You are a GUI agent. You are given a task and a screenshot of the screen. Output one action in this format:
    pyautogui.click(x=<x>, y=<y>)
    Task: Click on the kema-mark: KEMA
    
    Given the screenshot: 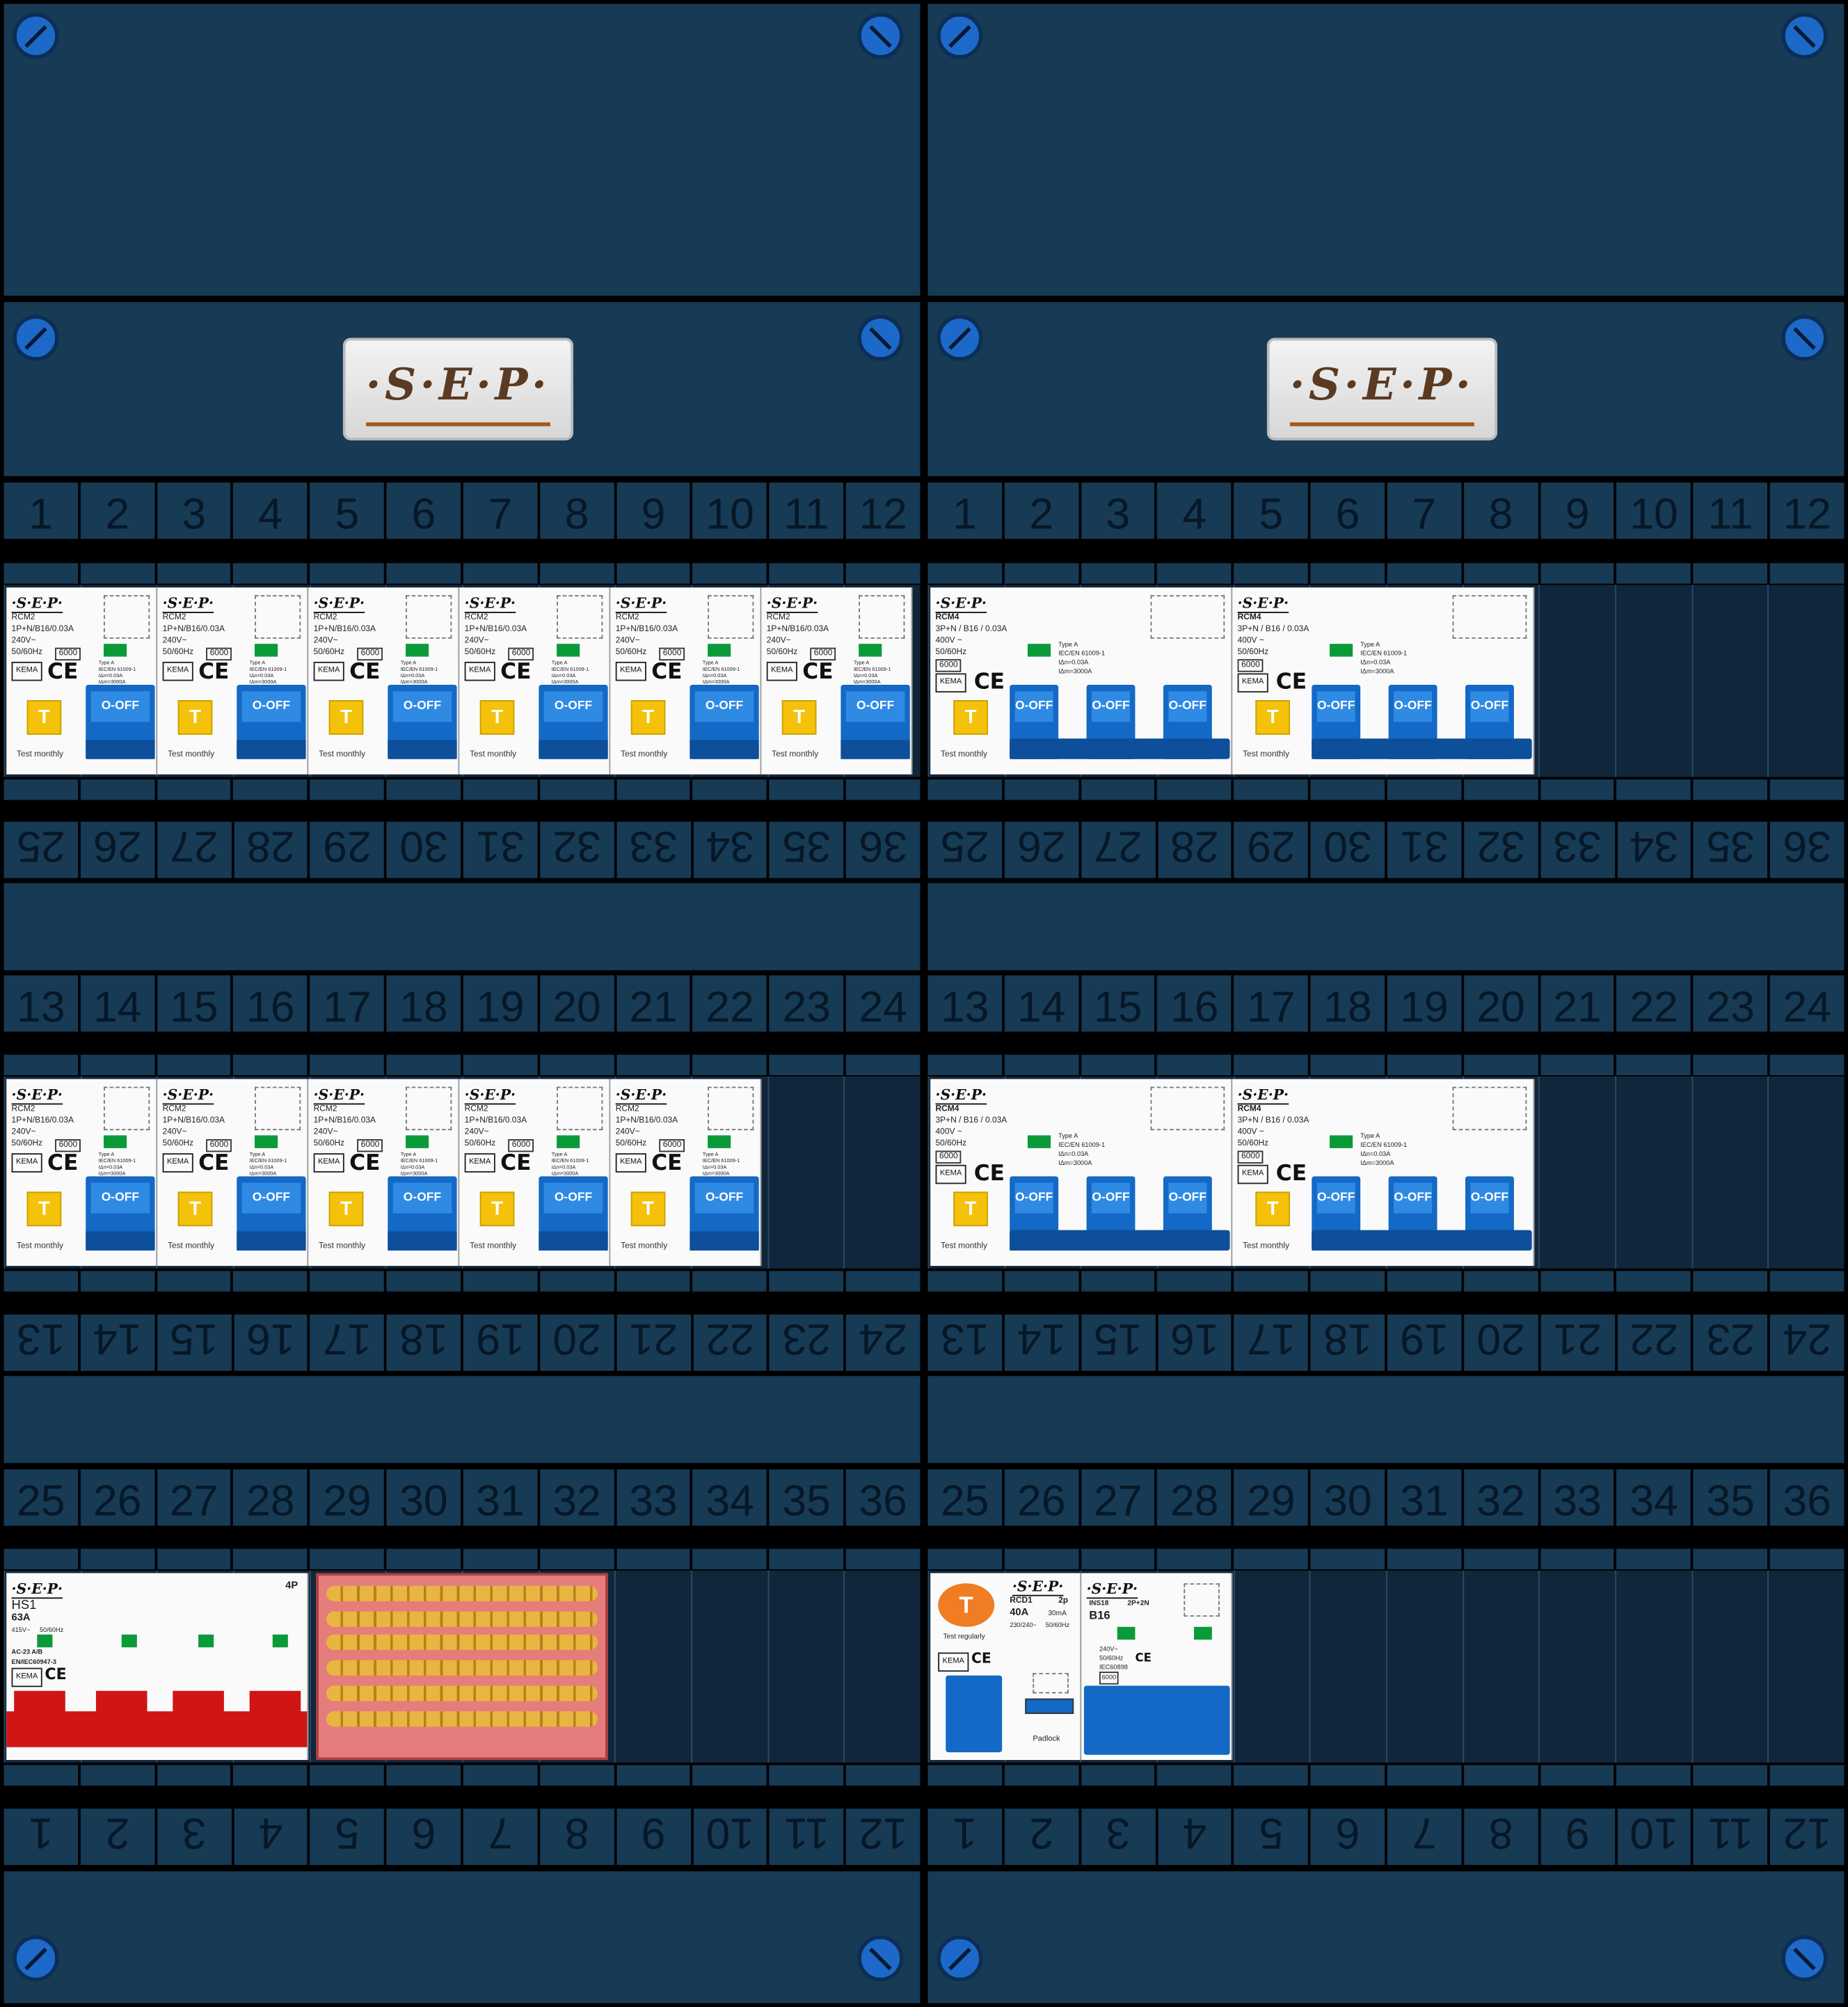 What is the action you would take?
    pyautogui.click(x=26, y=1677)
    